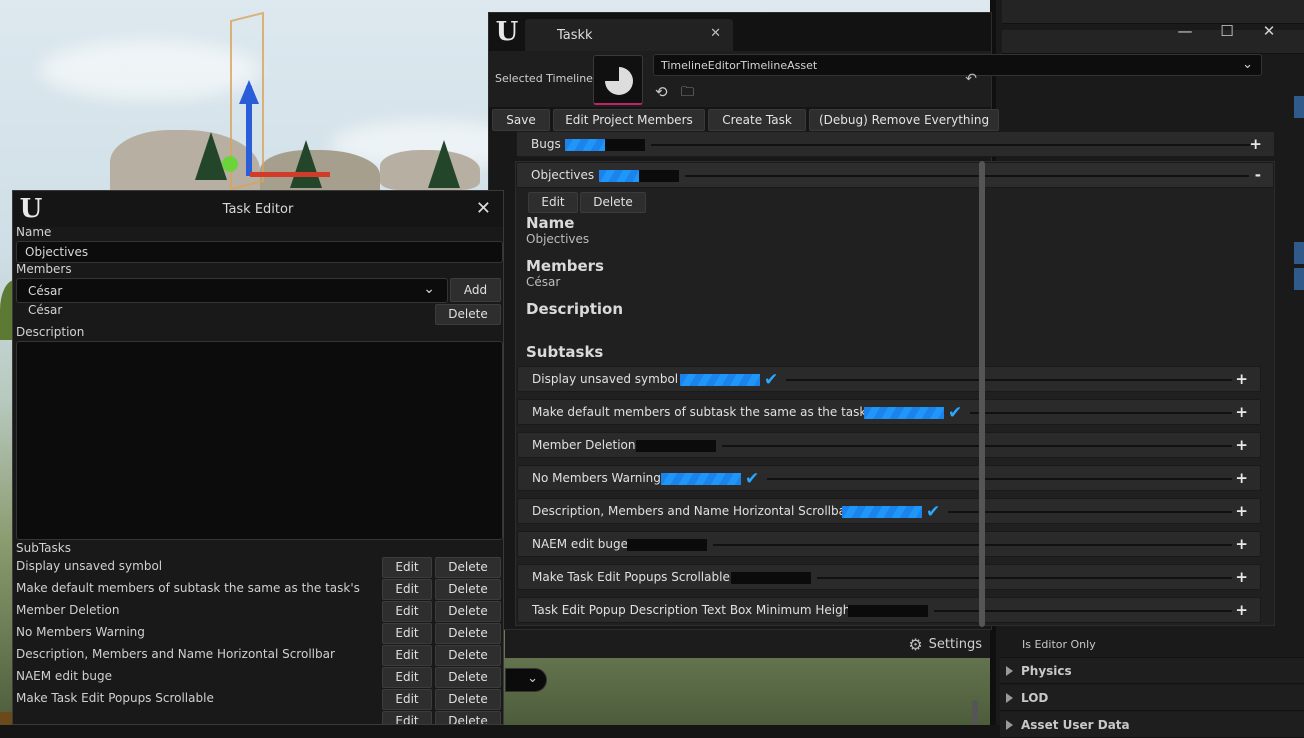 The height and width of the screenshot is (738, 1304). Describe the element at coordinates (1152, 645) in the screenshot. I see `is-editor-only-row: Is Editor Only` at that location.